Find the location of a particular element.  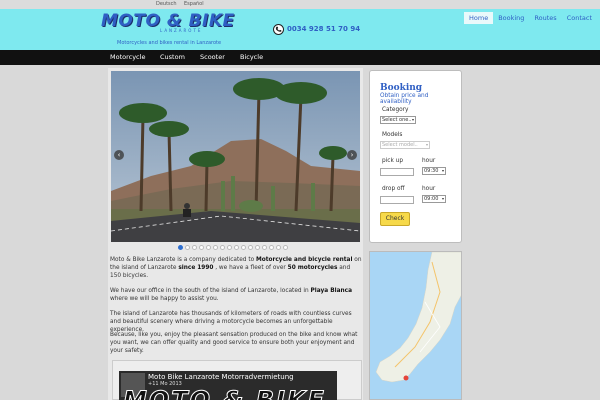

category-label: Category is located at coordinates (395, 110).